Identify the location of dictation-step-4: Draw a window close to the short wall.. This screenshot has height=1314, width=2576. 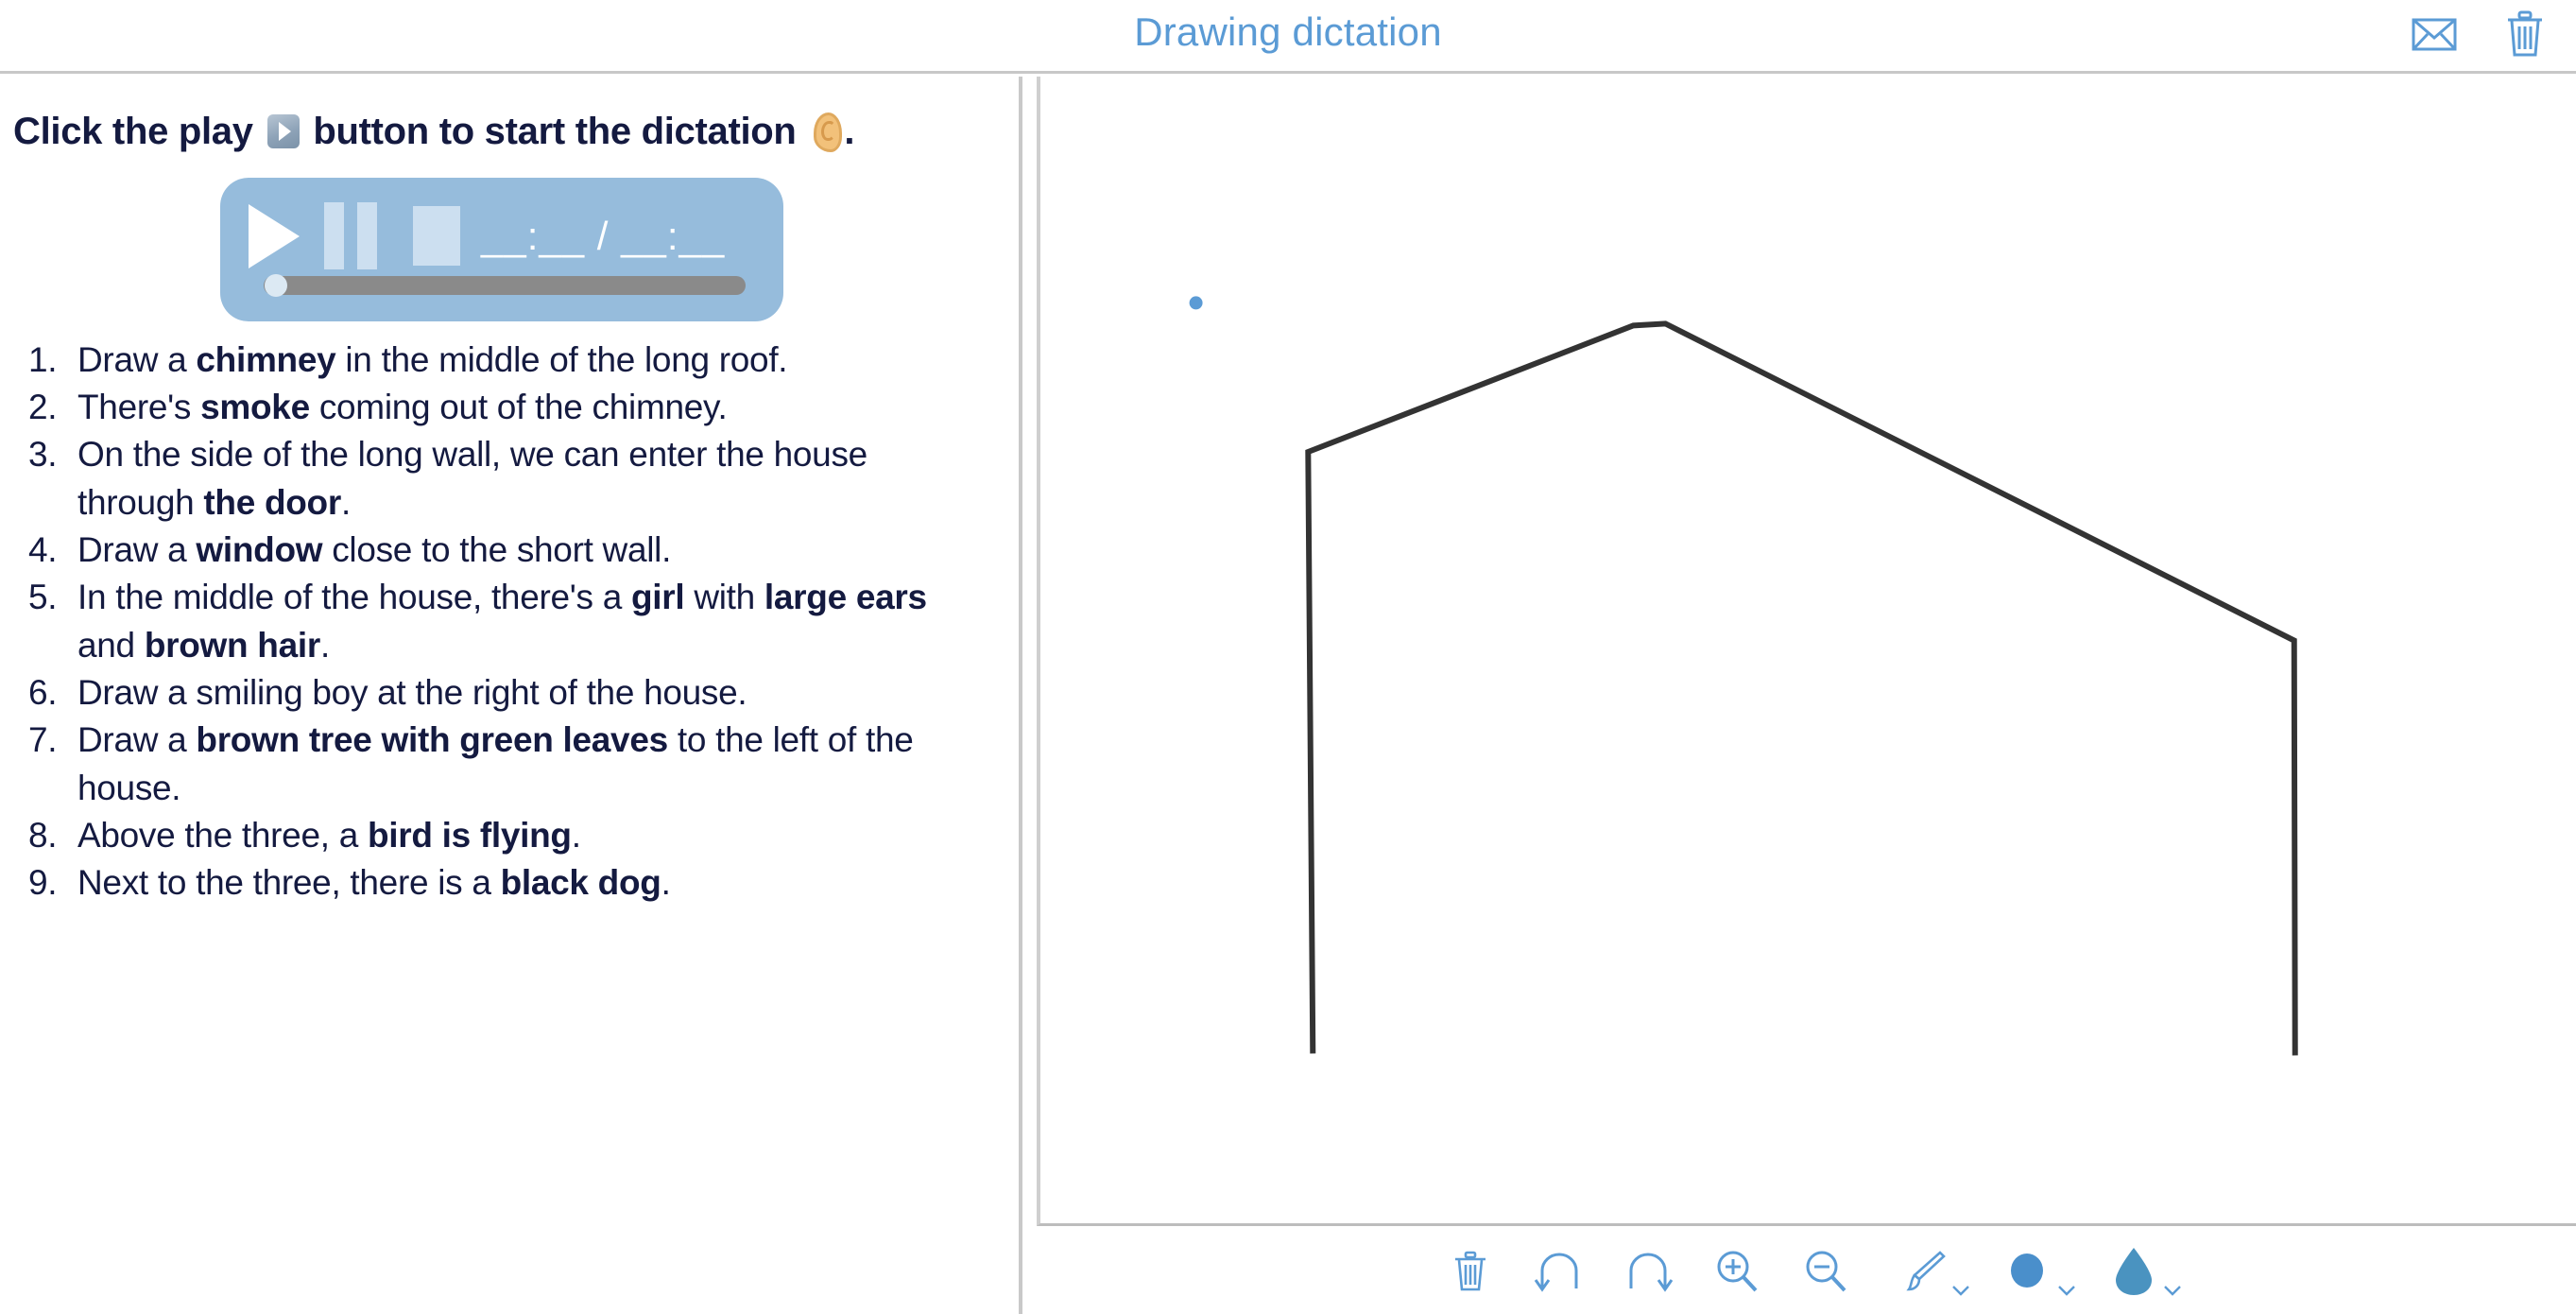
(350, 551).